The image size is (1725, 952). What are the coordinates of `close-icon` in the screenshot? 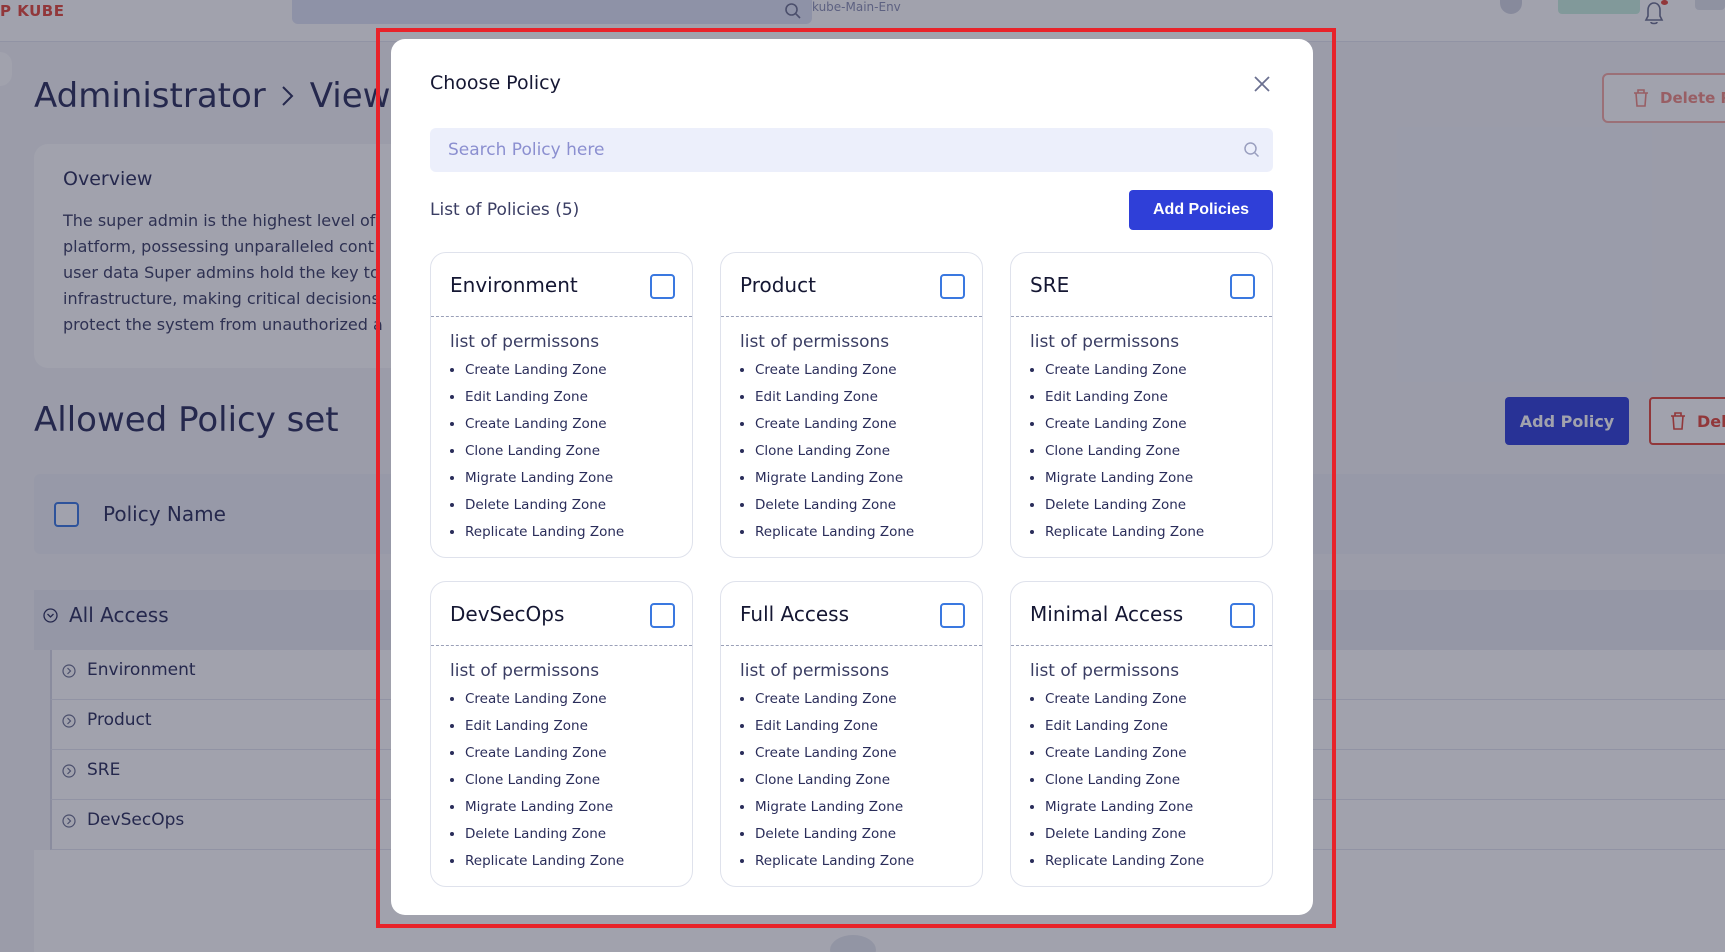 It's located at (1262, 84).